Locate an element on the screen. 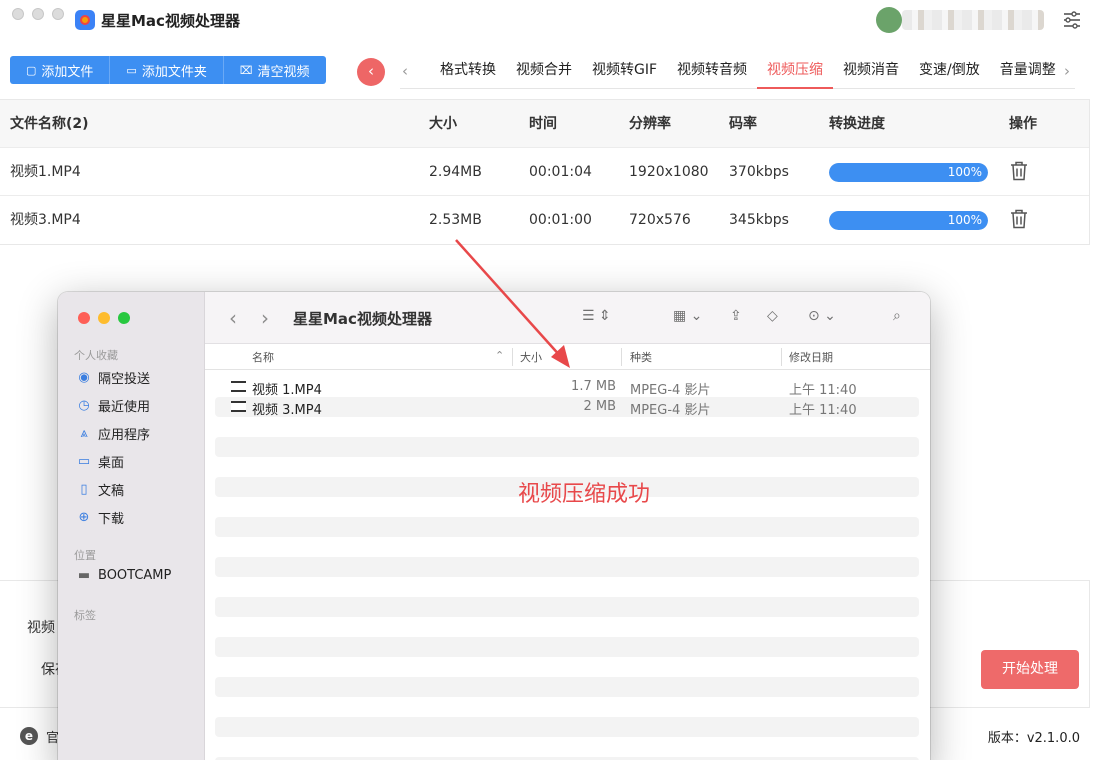 This screenshot has height=760, width=1100. more-actions-icon: ⊙ ⌄ is located at coordinates (822, 316).